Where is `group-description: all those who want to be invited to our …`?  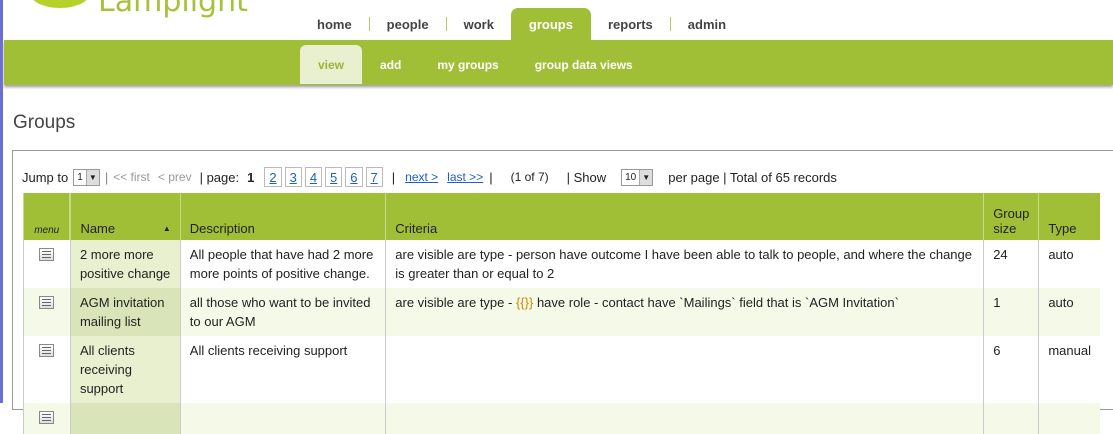 group-description: all those who want to be invited to our … is located at coordinates (282, 312).